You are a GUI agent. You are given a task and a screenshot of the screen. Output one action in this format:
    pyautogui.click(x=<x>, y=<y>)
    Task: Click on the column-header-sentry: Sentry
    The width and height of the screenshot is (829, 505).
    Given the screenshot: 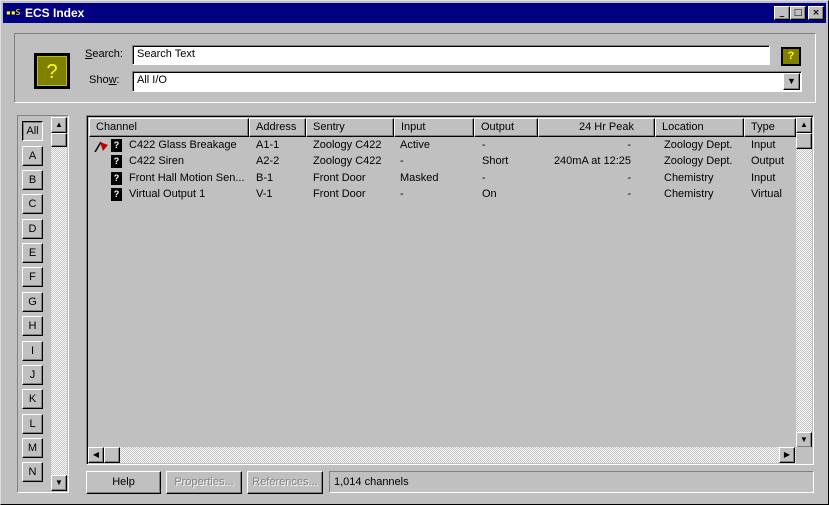 What is the action you would take?
    pyautogui.click(x=350, y=127)
    